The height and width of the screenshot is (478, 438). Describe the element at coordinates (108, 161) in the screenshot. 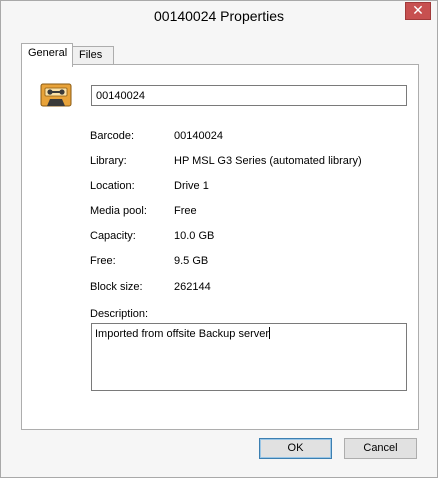

I see `library-label: Library:` at that location.